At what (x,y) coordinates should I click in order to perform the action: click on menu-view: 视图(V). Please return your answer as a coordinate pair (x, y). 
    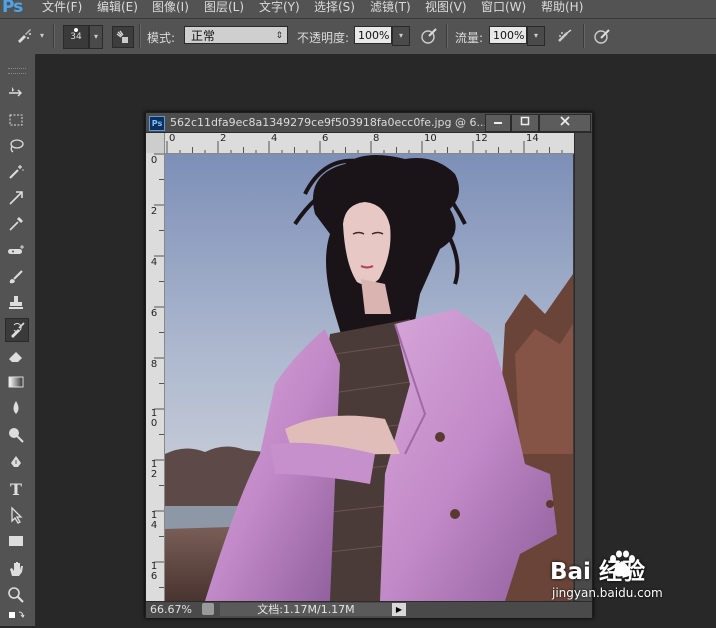
    Looking at the image, I should click on (446, 7).